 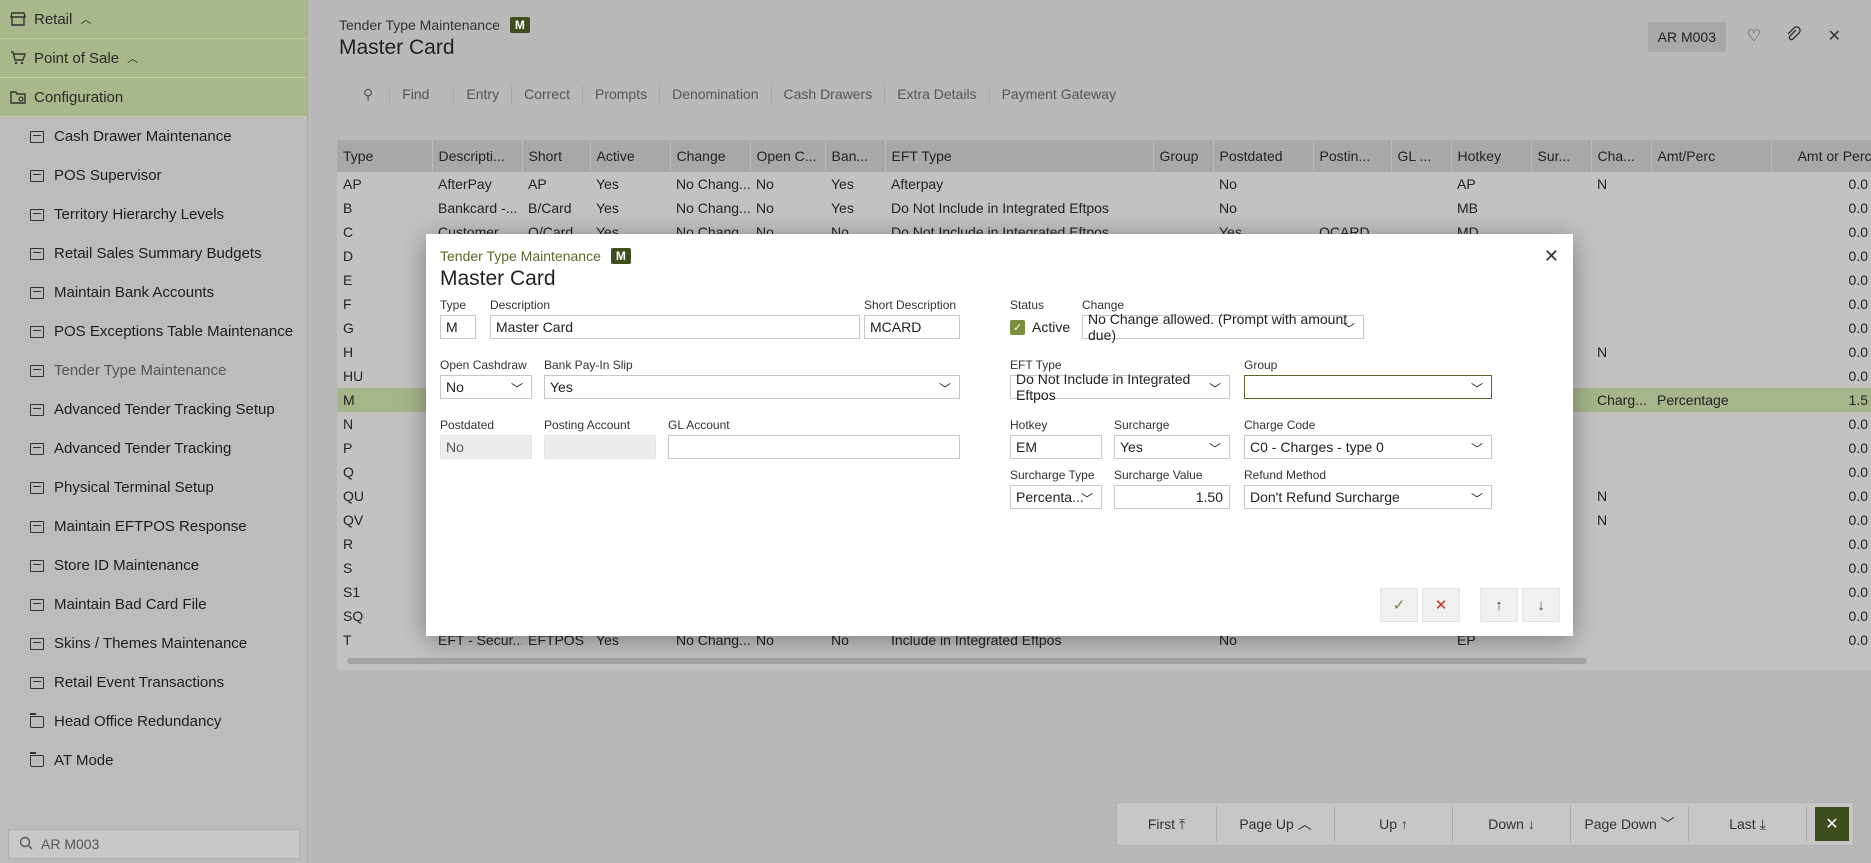 I want to click on table-cell: 0.0, so click(x=1858, y=208).